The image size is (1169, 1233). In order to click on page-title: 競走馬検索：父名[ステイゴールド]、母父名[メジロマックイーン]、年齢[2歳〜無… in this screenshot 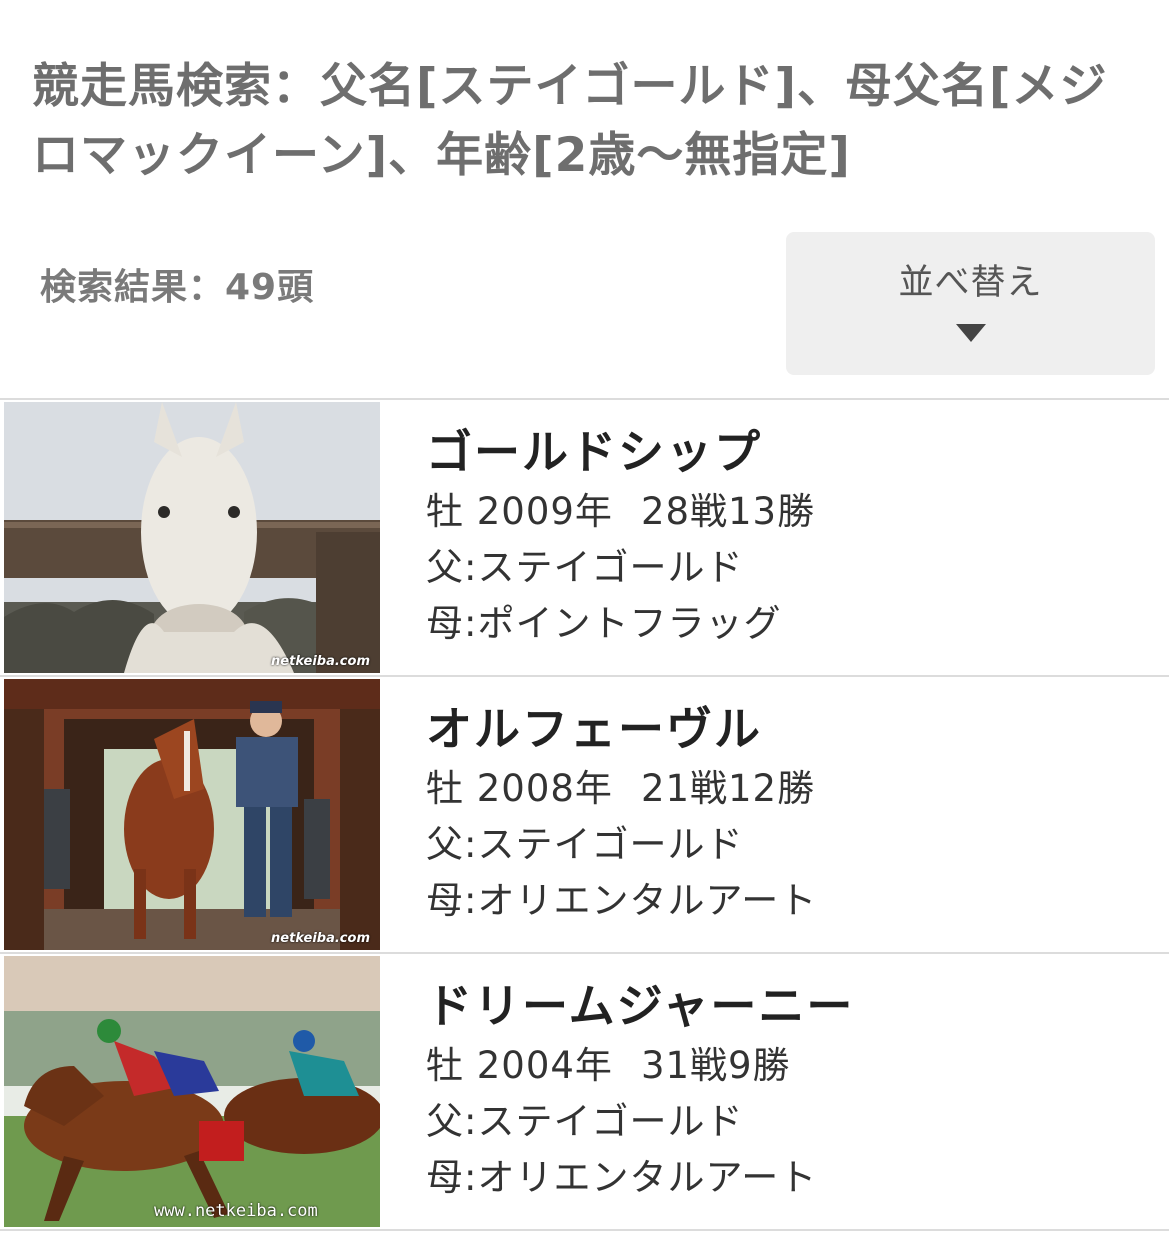, I will do `click(570, 121)`.